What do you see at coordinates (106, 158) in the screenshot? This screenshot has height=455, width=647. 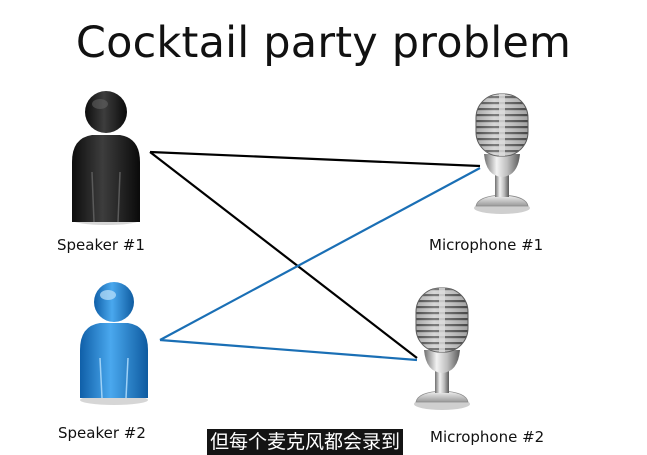 I see `speaker-1-person-icon` at bounding box center [106, 158].